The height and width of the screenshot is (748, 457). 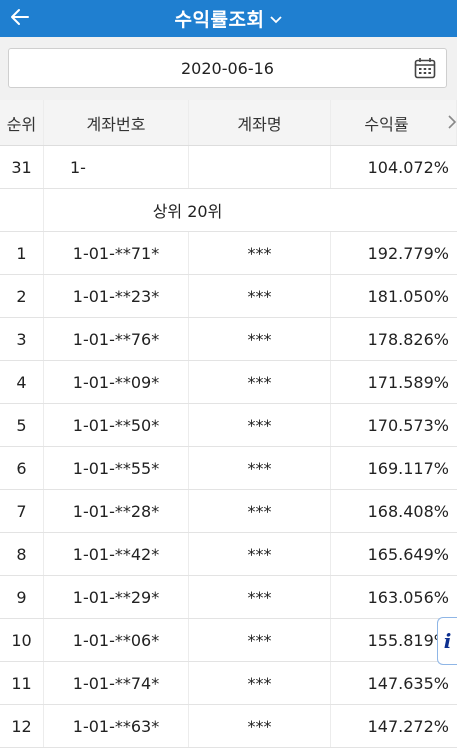 What do you see at coordinates (260, 122) in the screenshot?
I see `header-name: 계좌명` at bounding box center [260, 122].